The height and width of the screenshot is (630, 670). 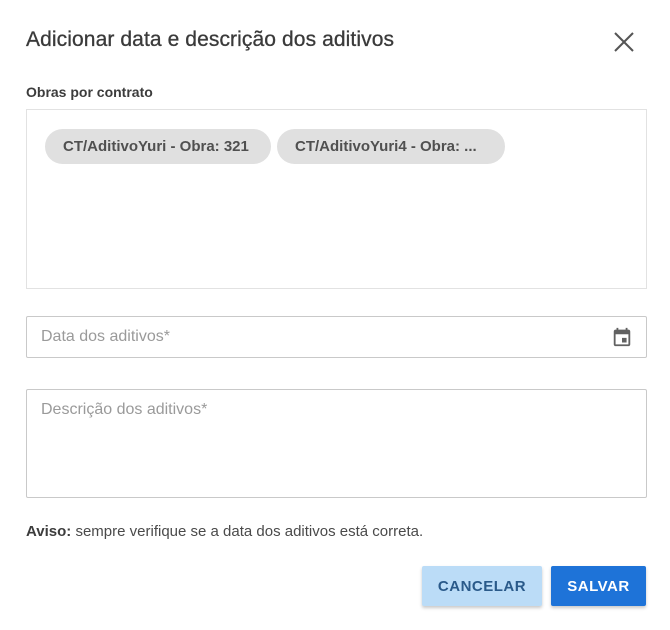 I want to click on close-button, so click(x=624, y=42).